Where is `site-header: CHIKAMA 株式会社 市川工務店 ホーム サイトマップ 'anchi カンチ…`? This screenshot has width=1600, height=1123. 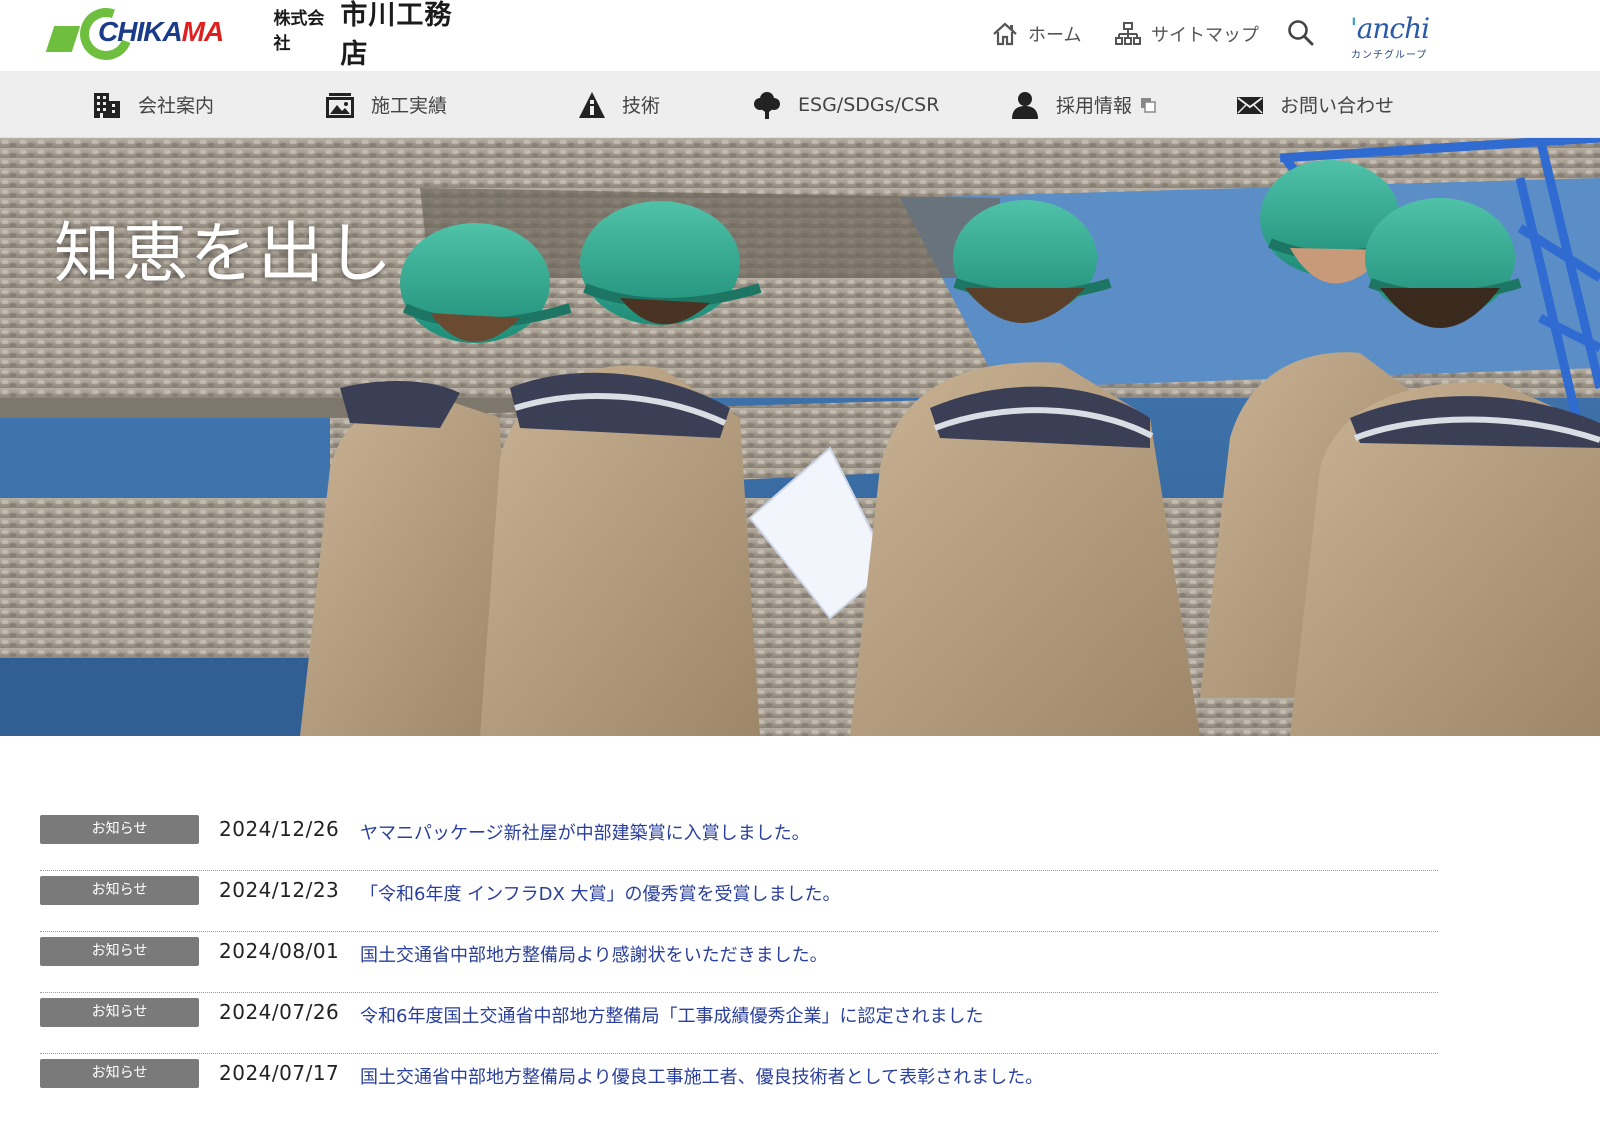
site-header: CHIKAMA 株式会社 市川工務店 ホーム サイトマップ 'anchi カンチ… is located at coordinates (800, 35).